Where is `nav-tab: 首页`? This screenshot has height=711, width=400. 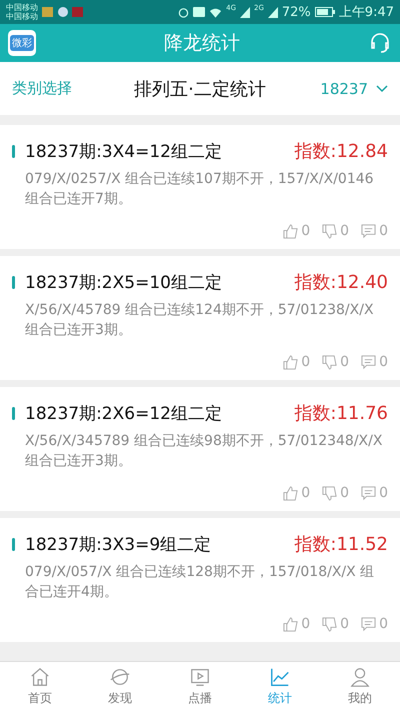 nav-tab: 首页 is located at coordinates (40, 686).